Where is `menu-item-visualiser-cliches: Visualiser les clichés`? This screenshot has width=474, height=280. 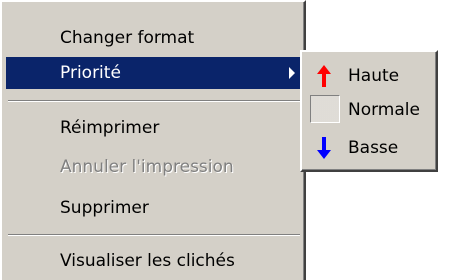 menu-item-visualiser-cliches: Visualiser les clichés is located at coordinates (153, 261).